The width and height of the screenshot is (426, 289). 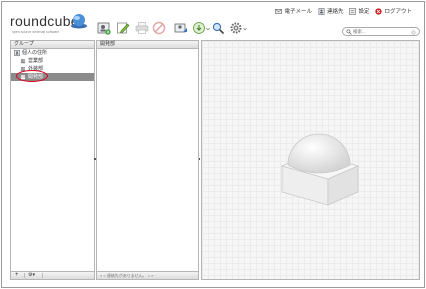 I want to click on search-icon, so click(x=349, y=32).